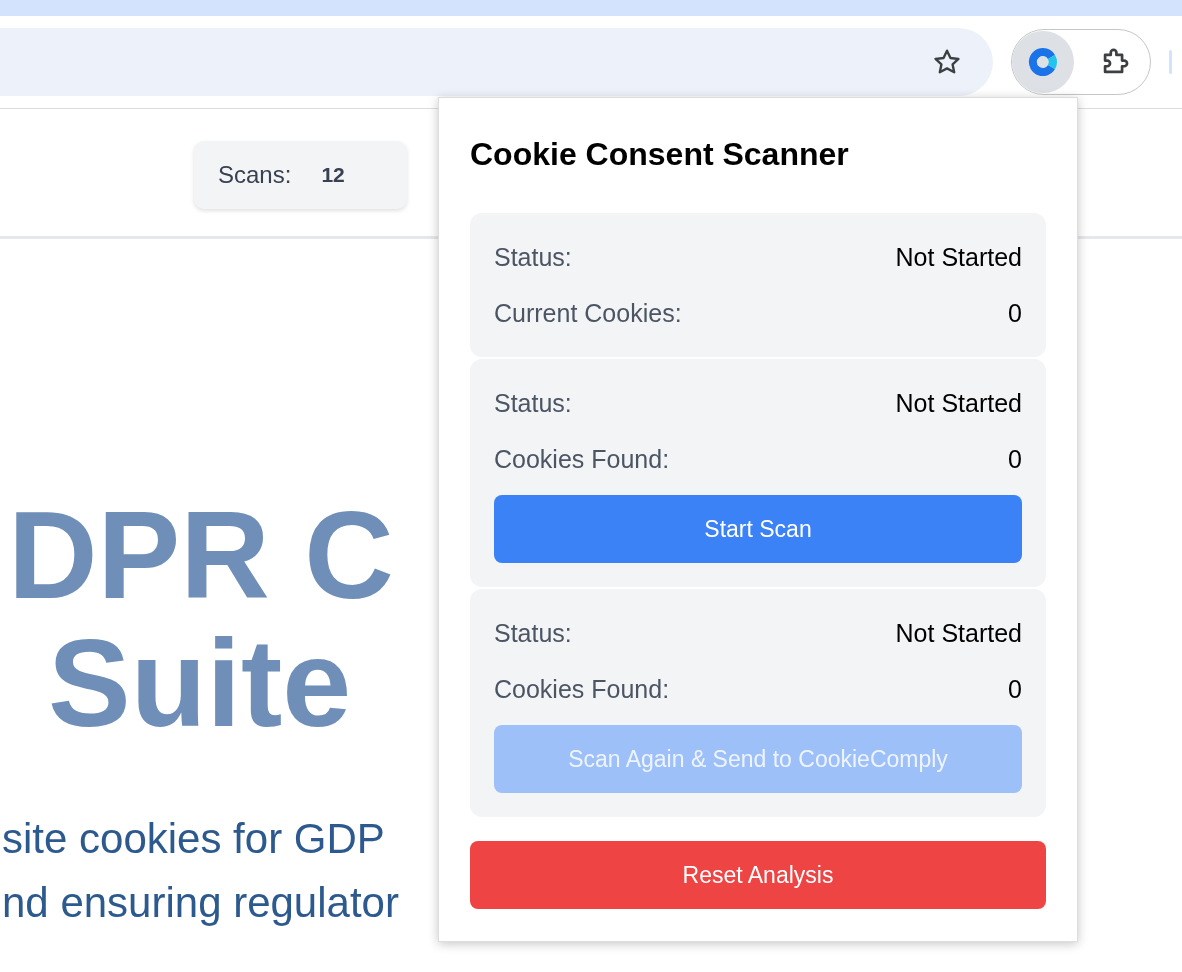 This screenshot has width=1182, height=972. I want to click on scan-button: Start Scan, so click(758, 529).